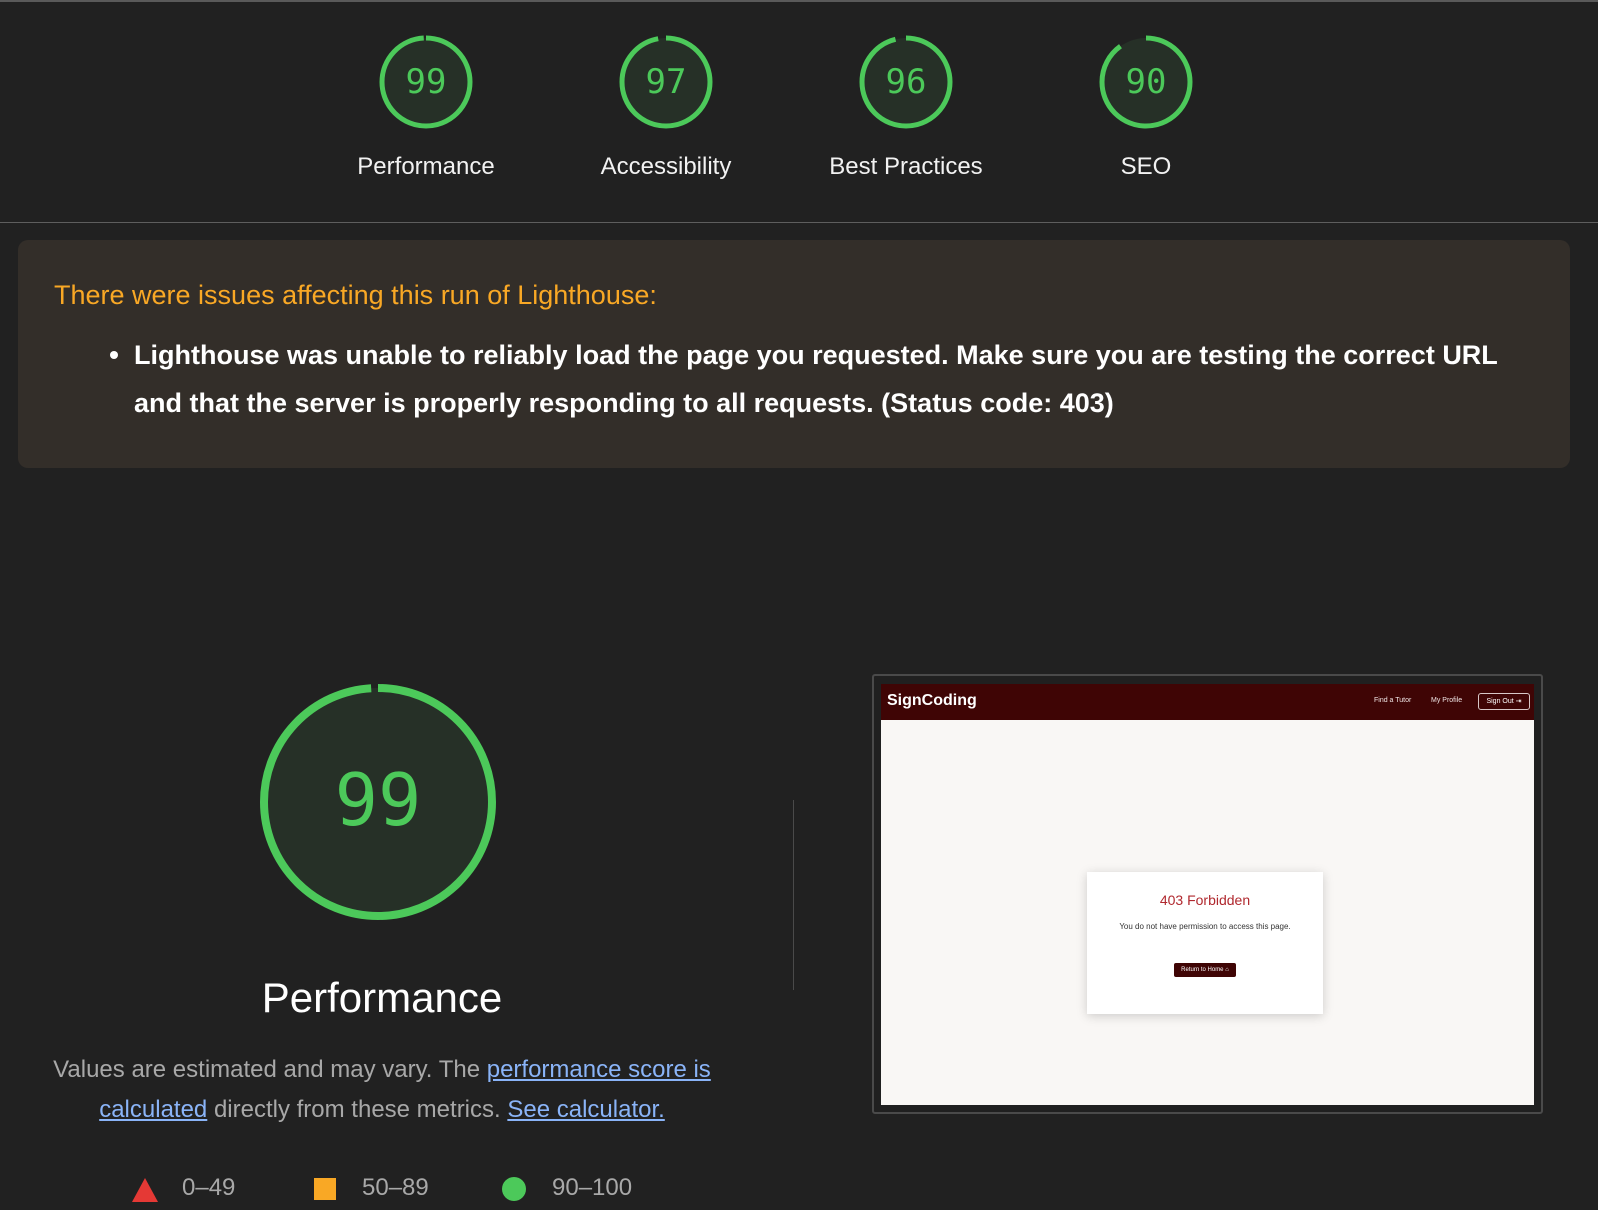  I want to click on gauge-label: Performance, so click(426, 166).